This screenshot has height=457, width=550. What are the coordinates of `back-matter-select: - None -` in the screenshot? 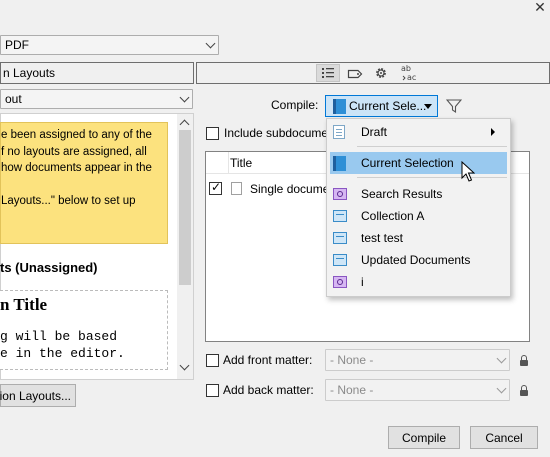 It's located at (417, 390).